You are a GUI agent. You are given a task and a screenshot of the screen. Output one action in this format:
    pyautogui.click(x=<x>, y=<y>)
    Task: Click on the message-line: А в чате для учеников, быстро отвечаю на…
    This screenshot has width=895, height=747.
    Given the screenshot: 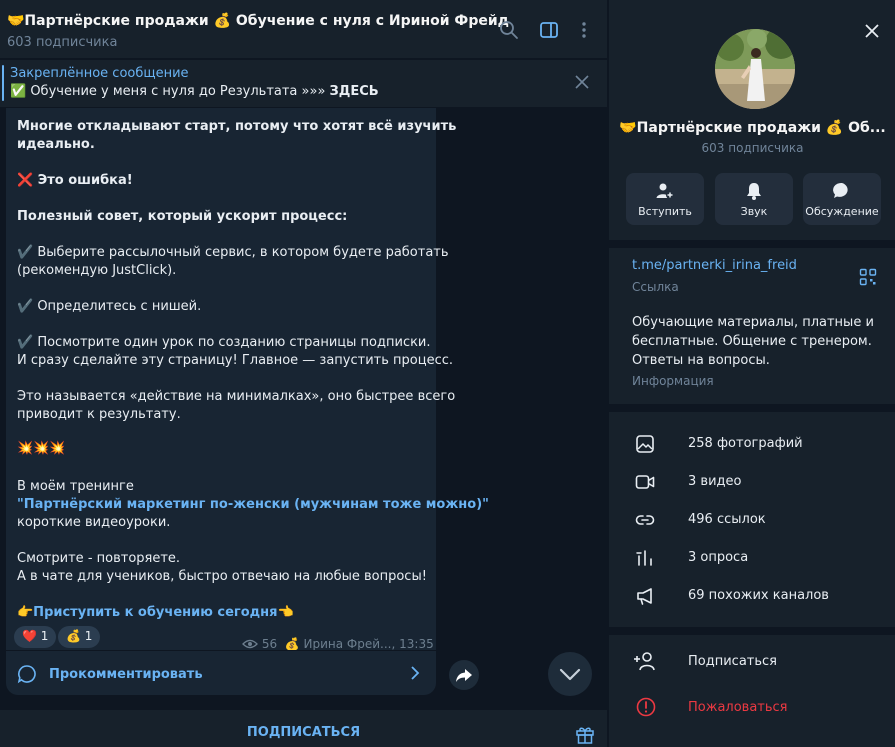 What is the action you would take?
    pyautogui.click(x=222, y=576)
    